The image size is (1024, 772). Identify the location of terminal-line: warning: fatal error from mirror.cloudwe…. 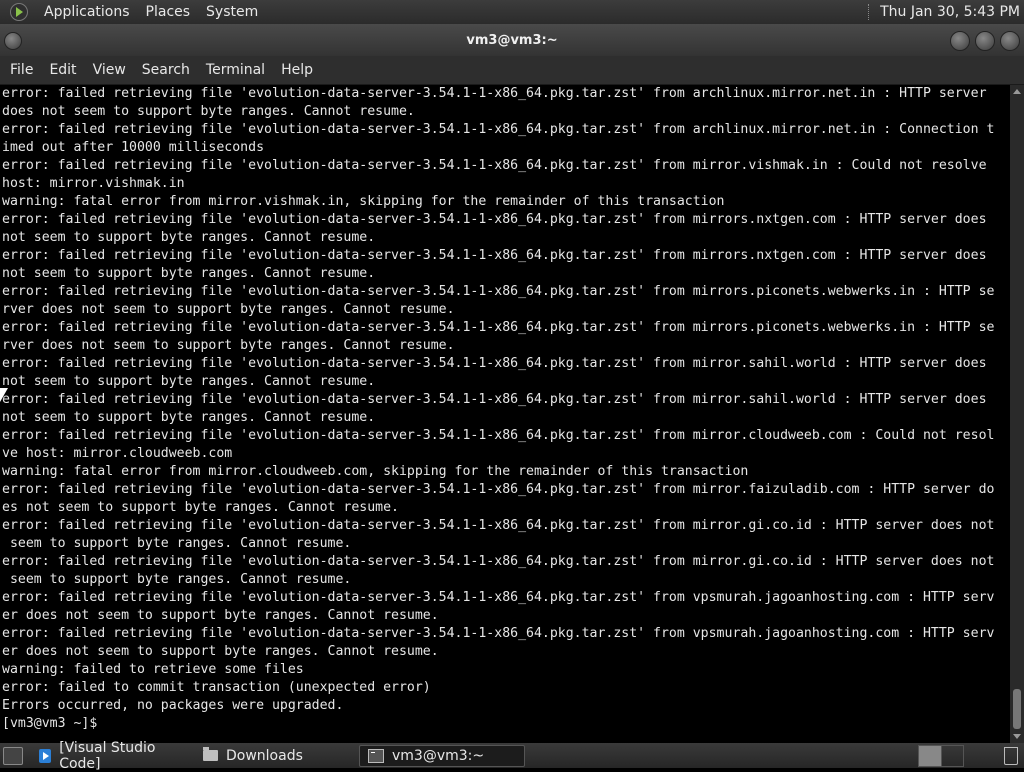
(375, 471).